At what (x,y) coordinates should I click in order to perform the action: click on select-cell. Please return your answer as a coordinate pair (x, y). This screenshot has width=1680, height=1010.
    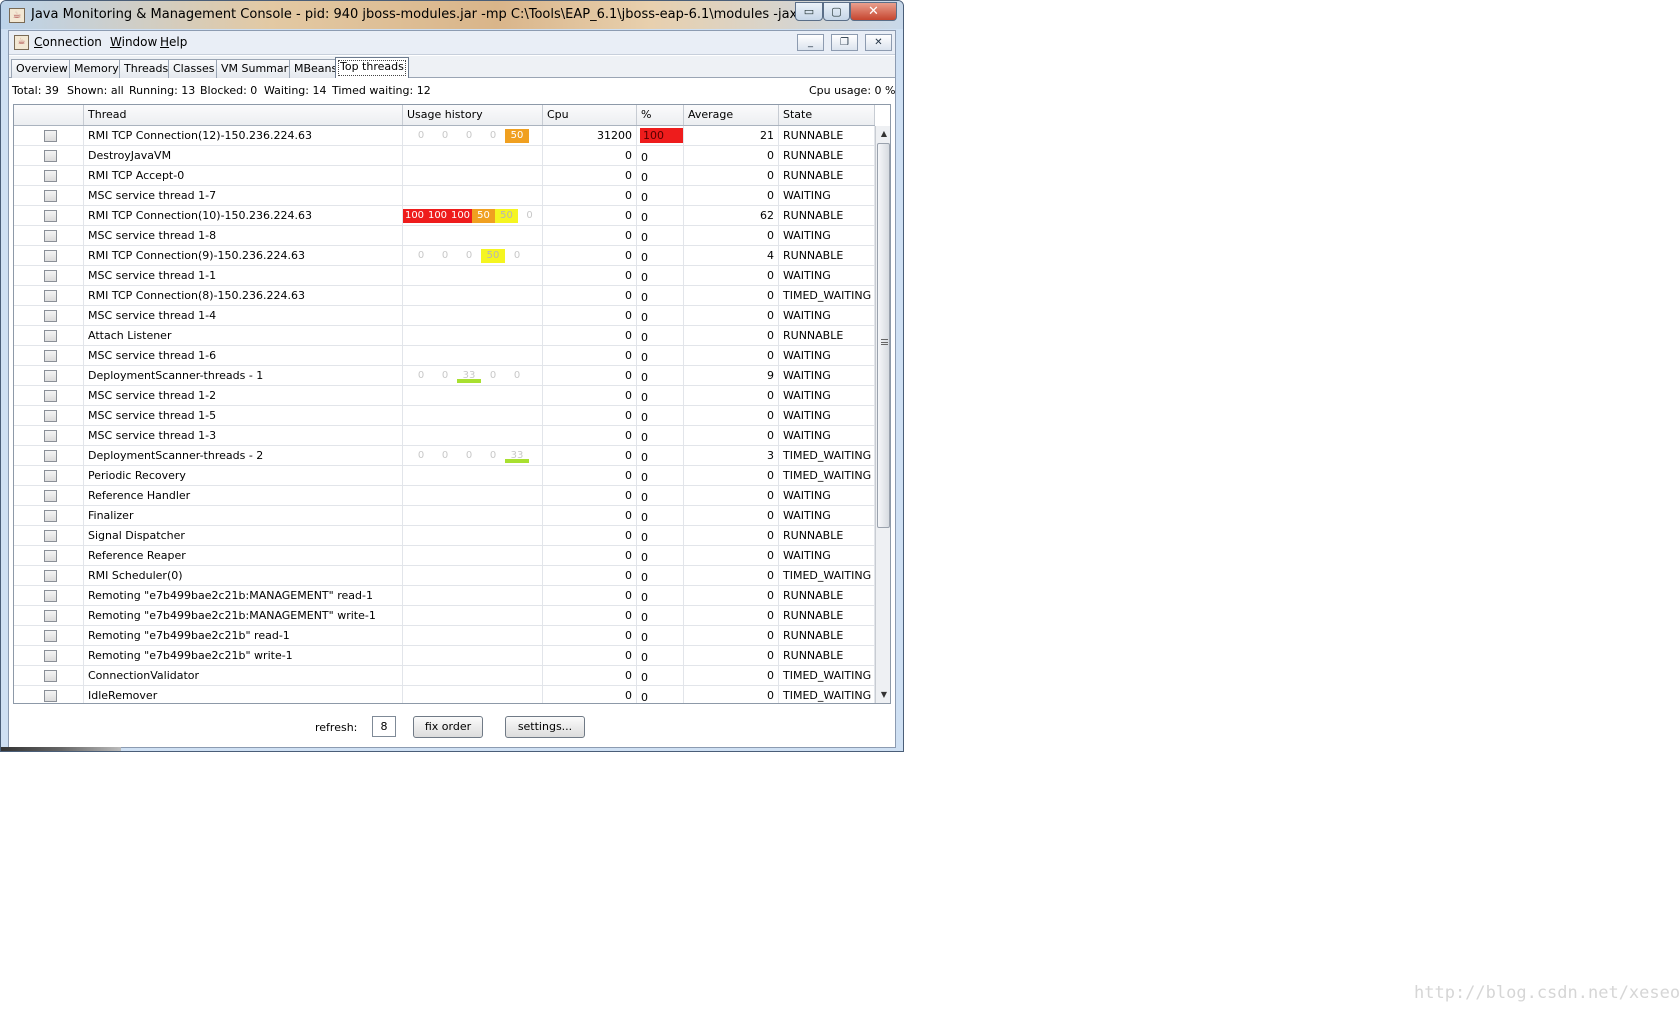
    Looking at the image, I should click on (49, 536).